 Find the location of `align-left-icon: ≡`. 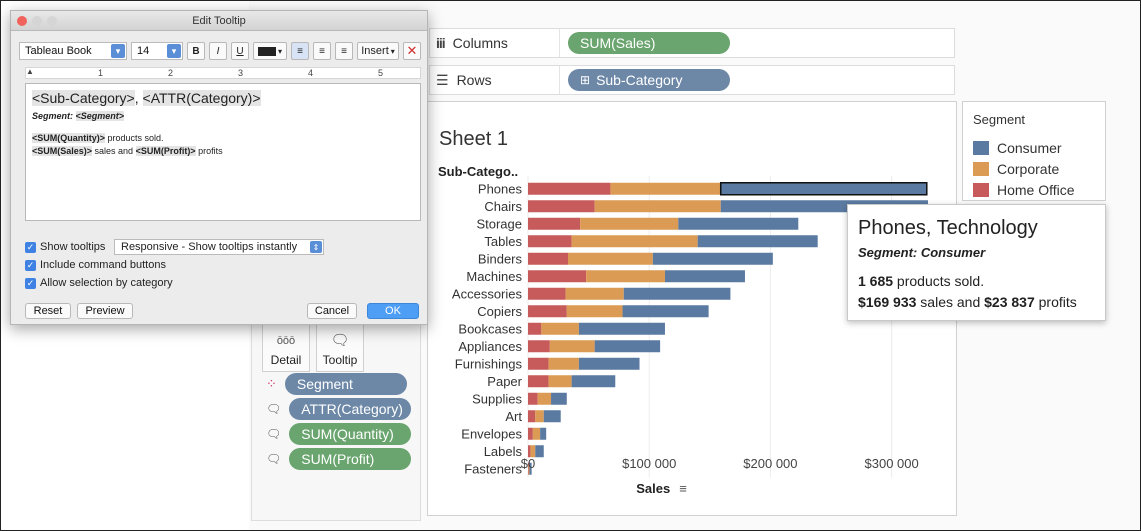

align-left-icon: ≡ is located at coordinates (300, 51).